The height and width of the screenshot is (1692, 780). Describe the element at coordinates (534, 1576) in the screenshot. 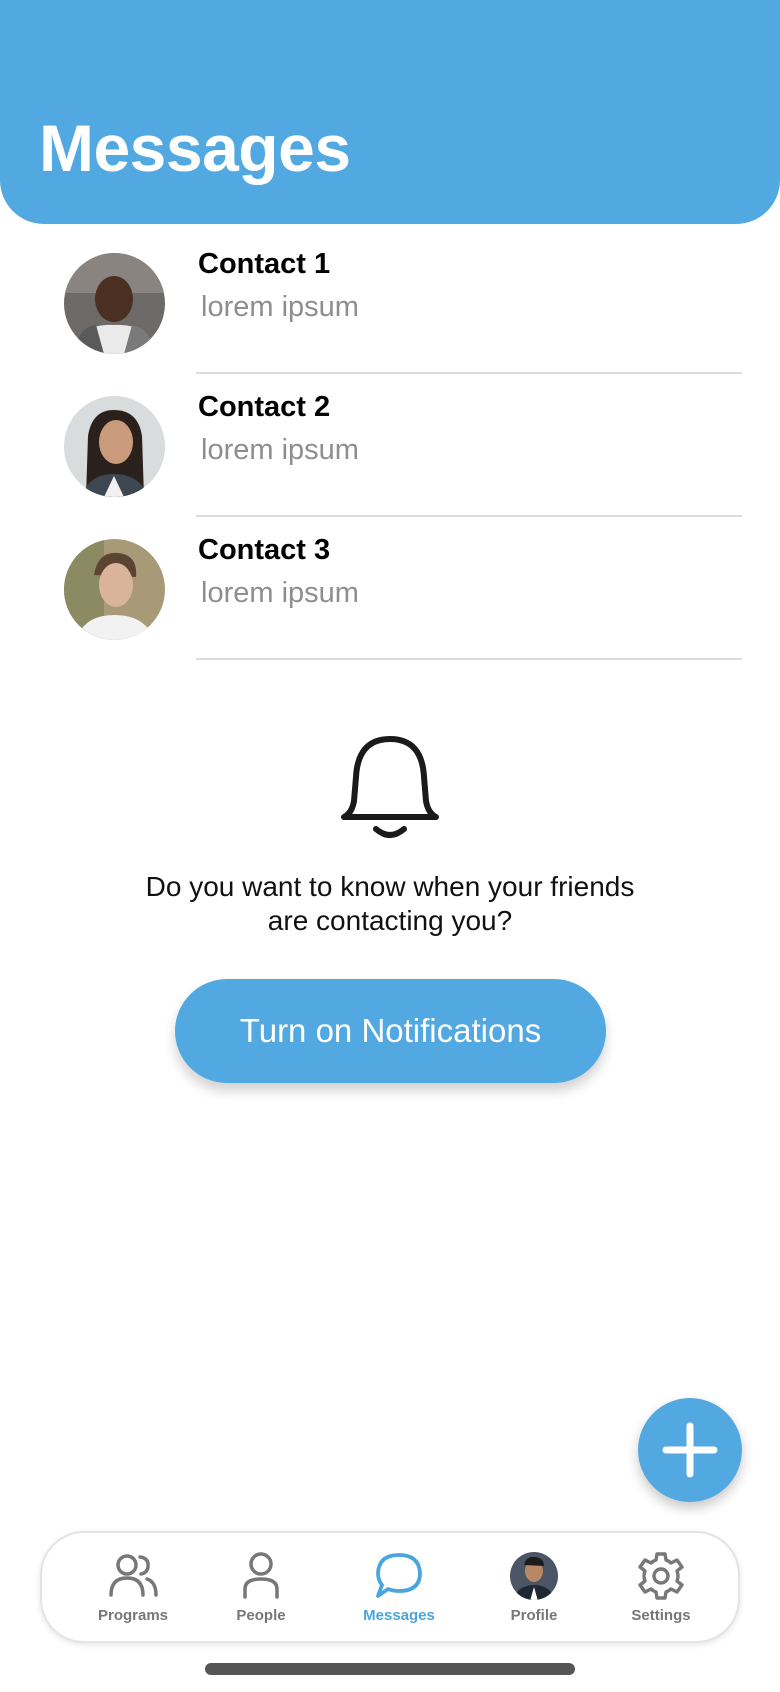

I see `profile-avatar` at that location.